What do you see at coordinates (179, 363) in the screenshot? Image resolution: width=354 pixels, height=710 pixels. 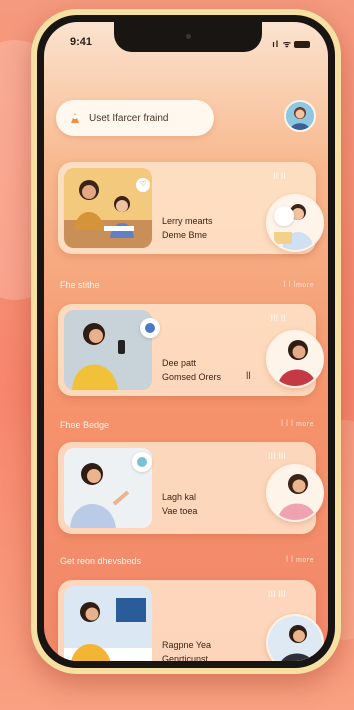 I see `card-title-line: Dee patt` at bounding box center [179, 363].